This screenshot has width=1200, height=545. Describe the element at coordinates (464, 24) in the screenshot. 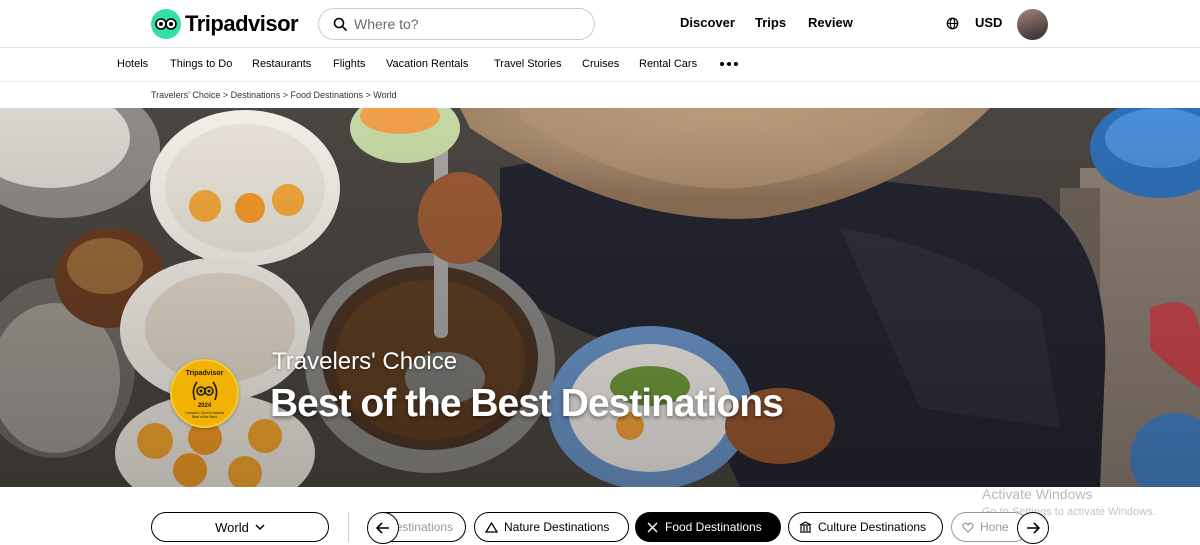

I see `search-input` at that location.